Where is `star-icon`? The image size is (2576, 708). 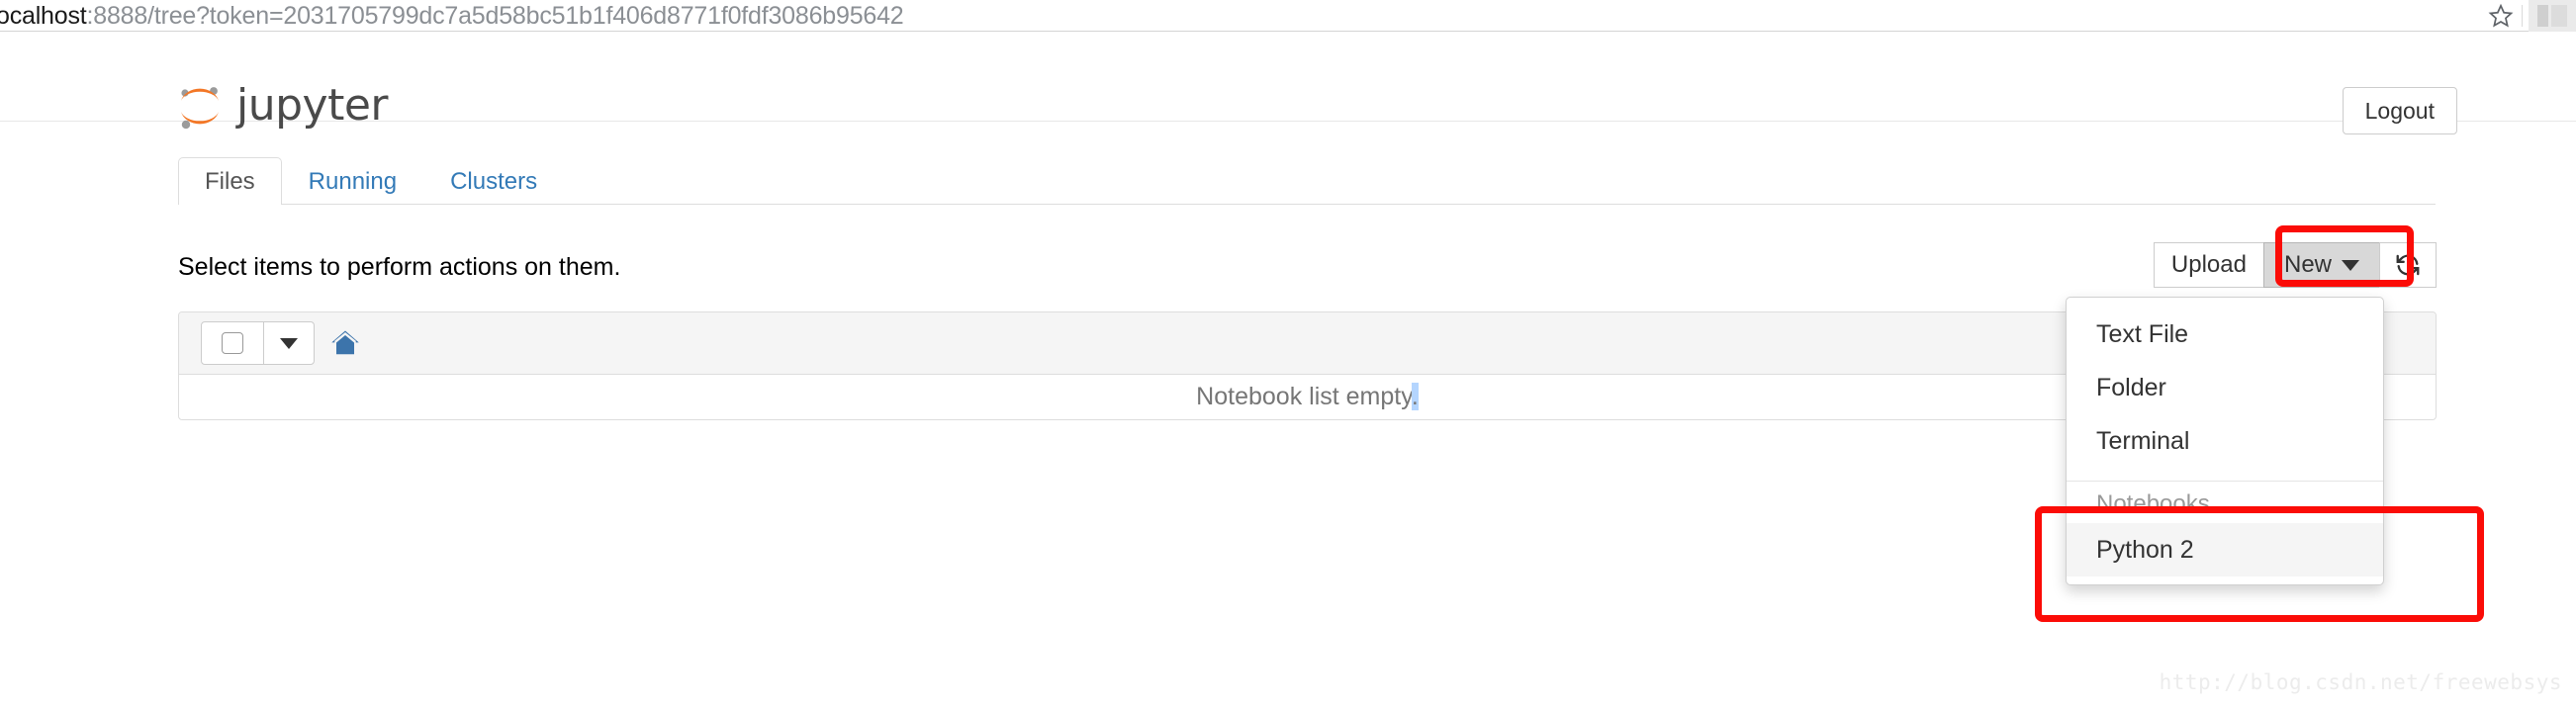
star-icon is located at coordinates (2501, 16).